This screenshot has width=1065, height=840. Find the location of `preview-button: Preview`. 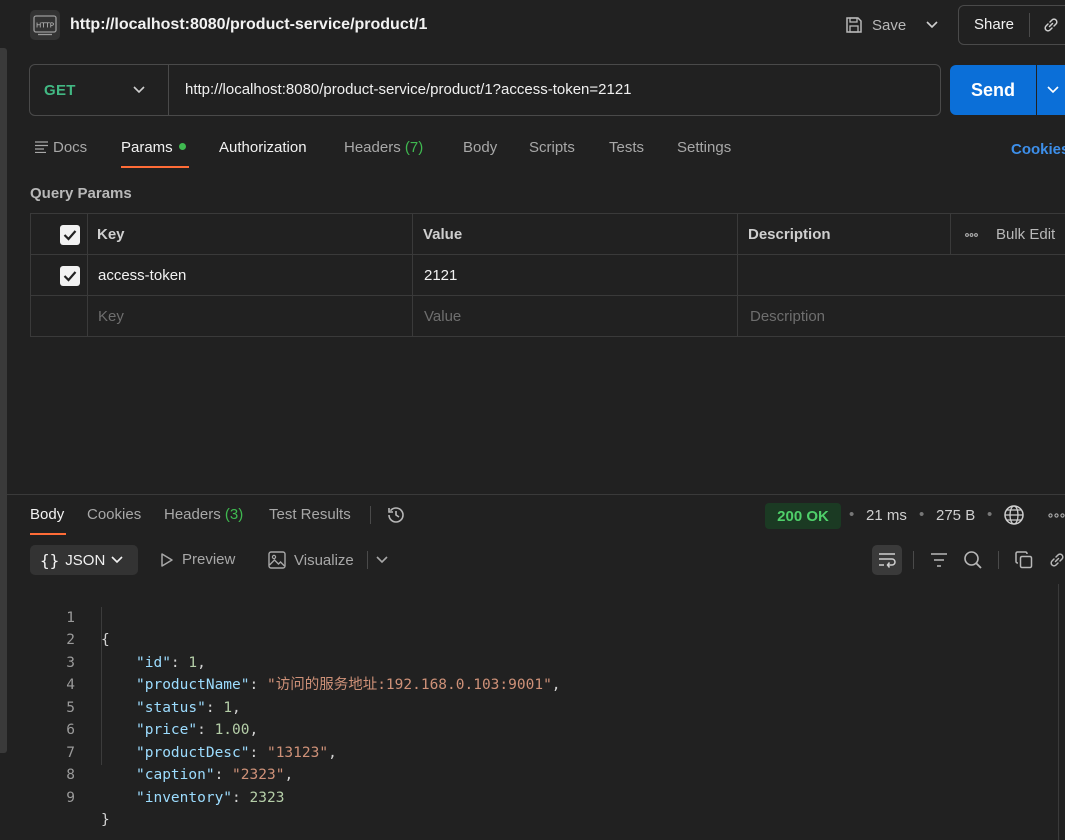

preview-button: Preview is located at coordinates (197, 559).